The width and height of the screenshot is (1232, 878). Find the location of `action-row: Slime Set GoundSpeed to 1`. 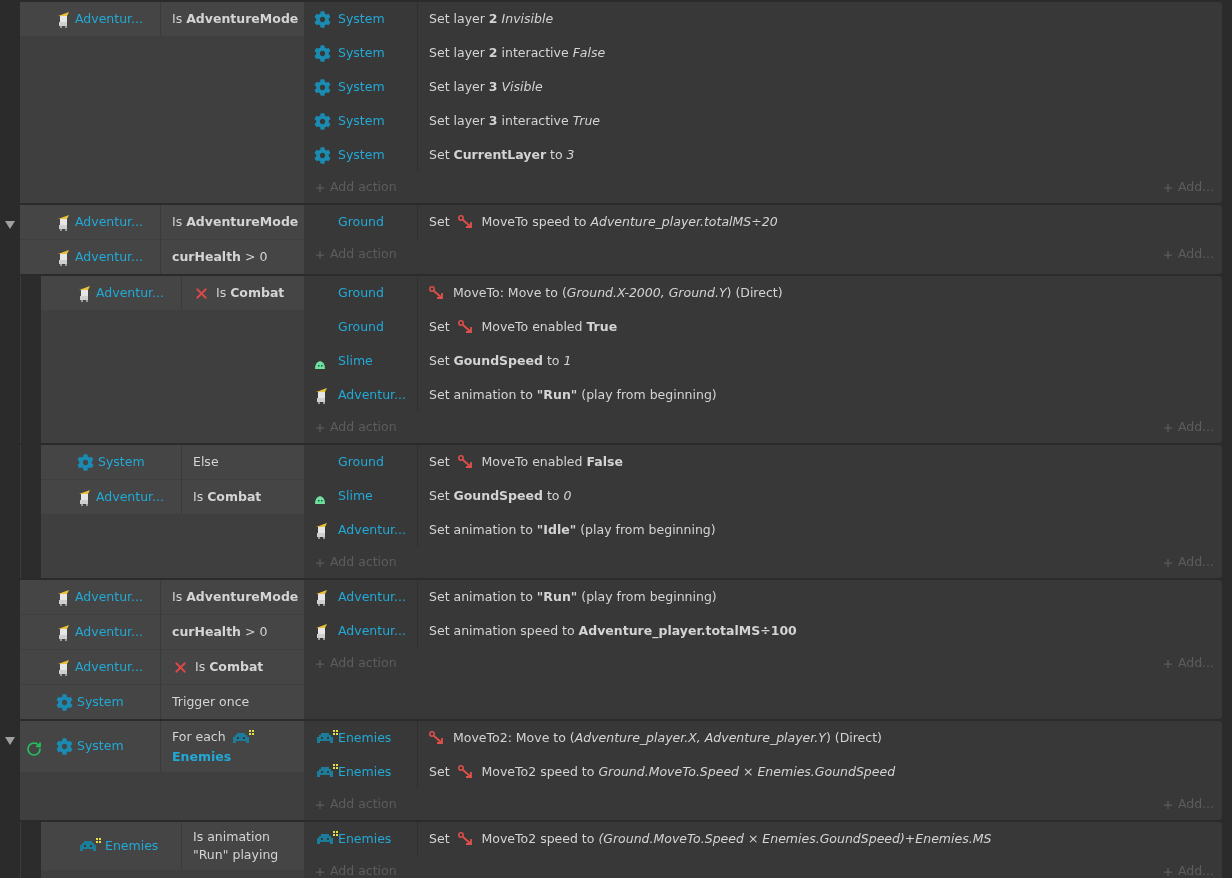

action-row: Slime Set GoundSpeed to 1 is located at coordinates (763, 361).